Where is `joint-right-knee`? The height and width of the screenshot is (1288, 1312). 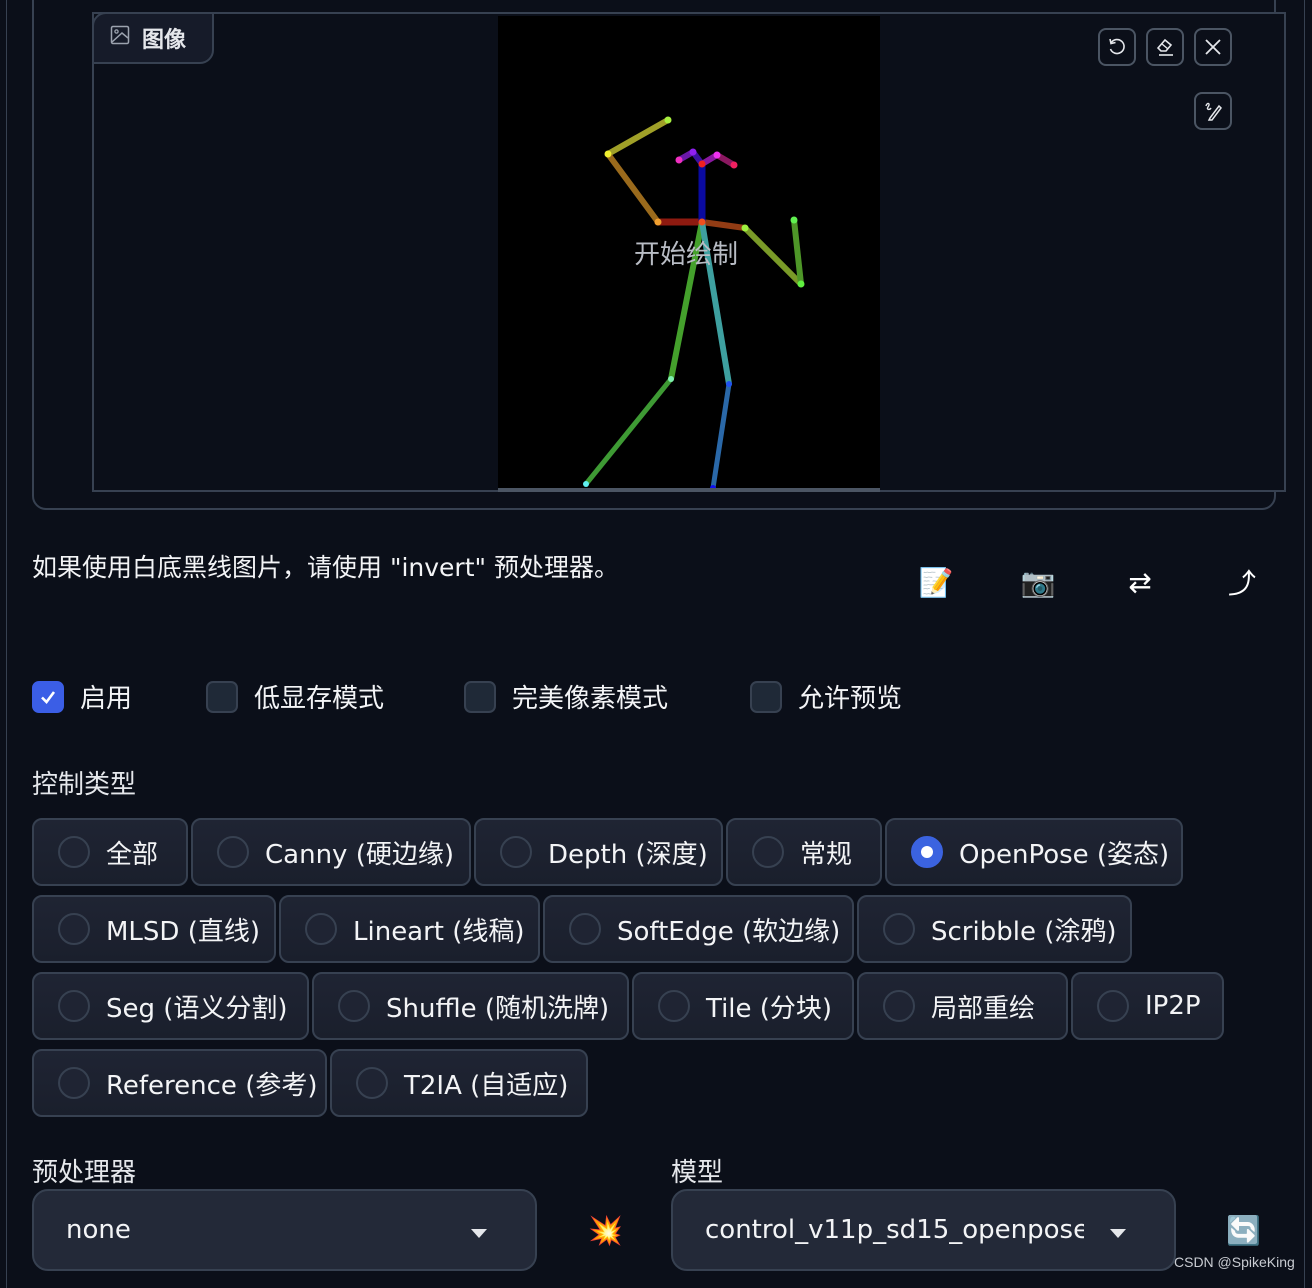
joint-right-knee is located at coordinates (671, 379).